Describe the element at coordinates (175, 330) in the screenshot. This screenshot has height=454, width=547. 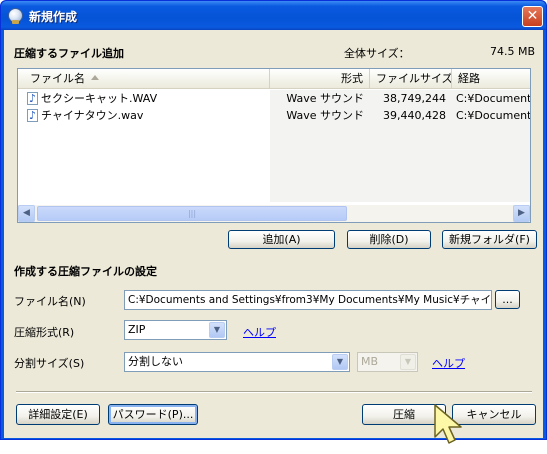
I see `format-select: ZIP ▼` at that location.